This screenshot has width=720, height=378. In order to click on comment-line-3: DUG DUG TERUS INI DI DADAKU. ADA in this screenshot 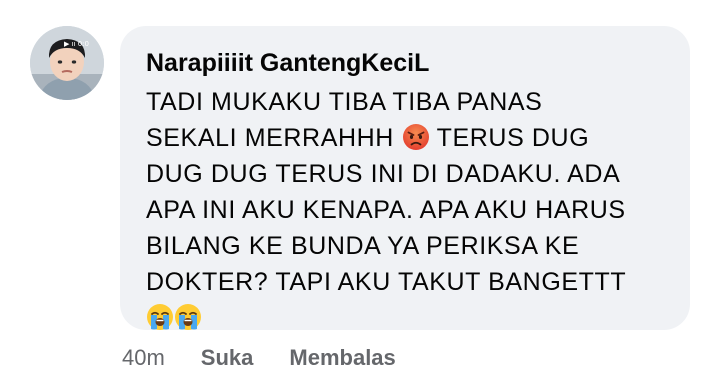, I will do `click(383, 174)`.